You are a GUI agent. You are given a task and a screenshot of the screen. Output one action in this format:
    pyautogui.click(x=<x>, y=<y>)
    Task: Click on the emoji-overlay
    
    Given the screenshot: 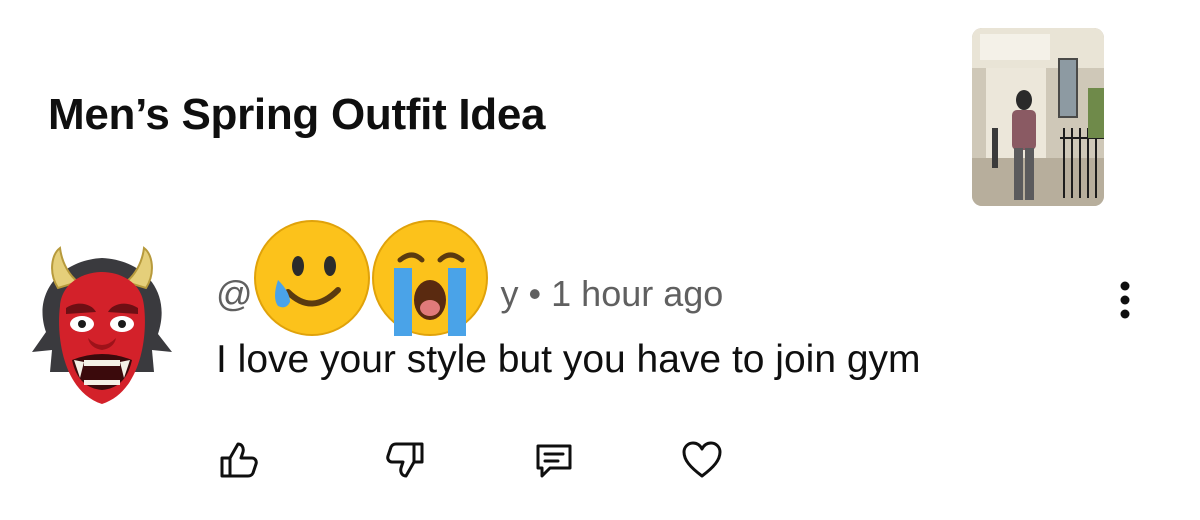 What is the action you would take?
    pyautogui.click(x=374, y=280)
    